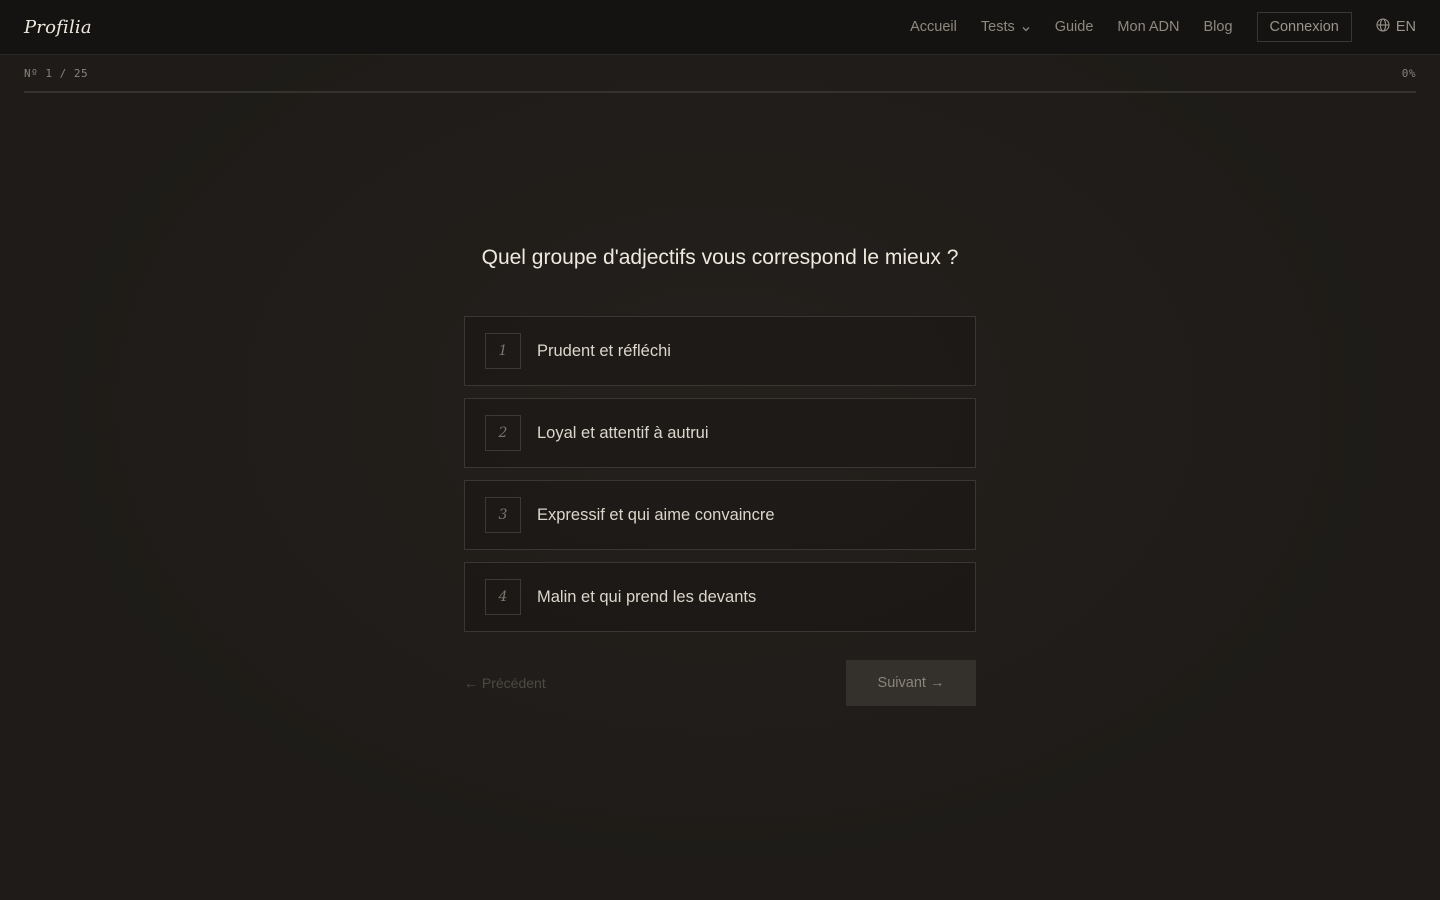 The width and height of the screenshot is (1440, 900). What do you see at coordinates (720, 683) in the screenshot?
I see `quiz-actions: ← Précédent Suivant →` at bounding box center [720, 683].